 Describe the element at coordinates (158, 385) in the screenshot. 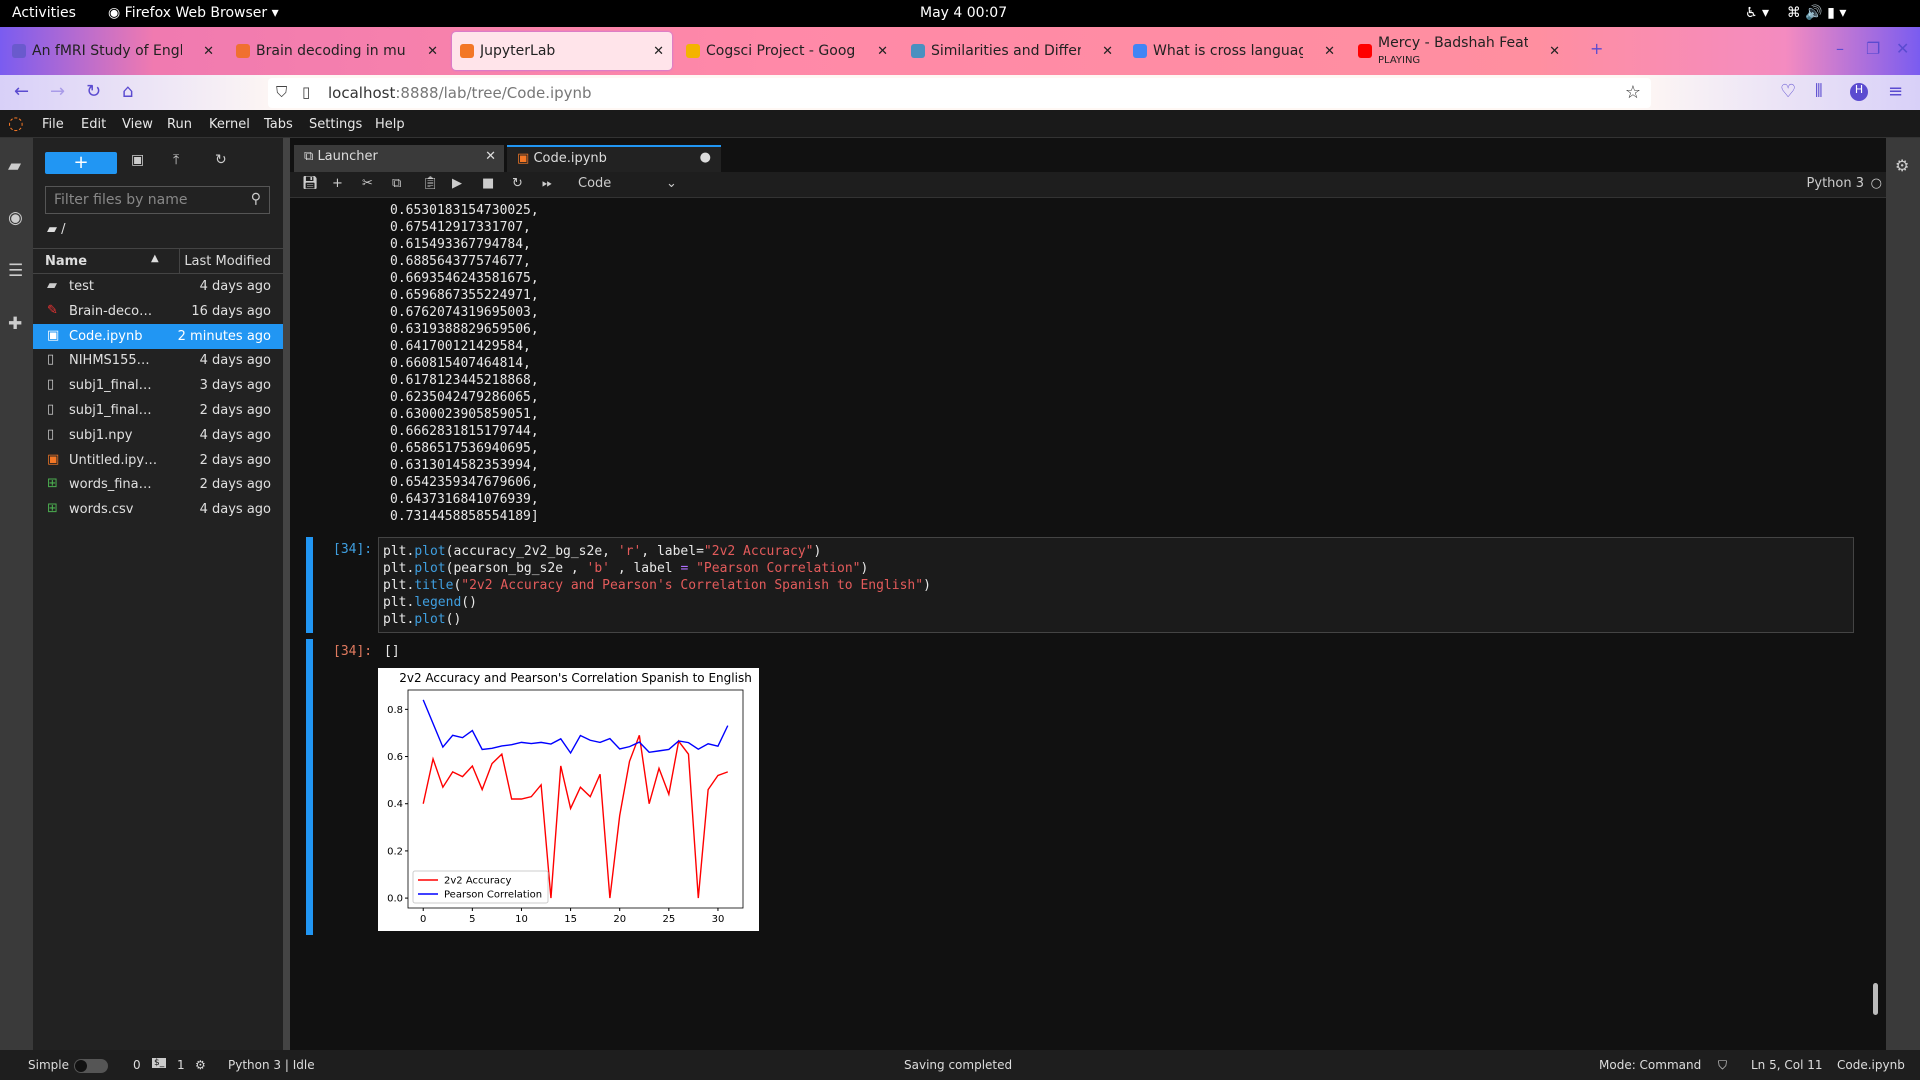

I see `file-row: ▯ subj1_final… 3 days ago` at that location.